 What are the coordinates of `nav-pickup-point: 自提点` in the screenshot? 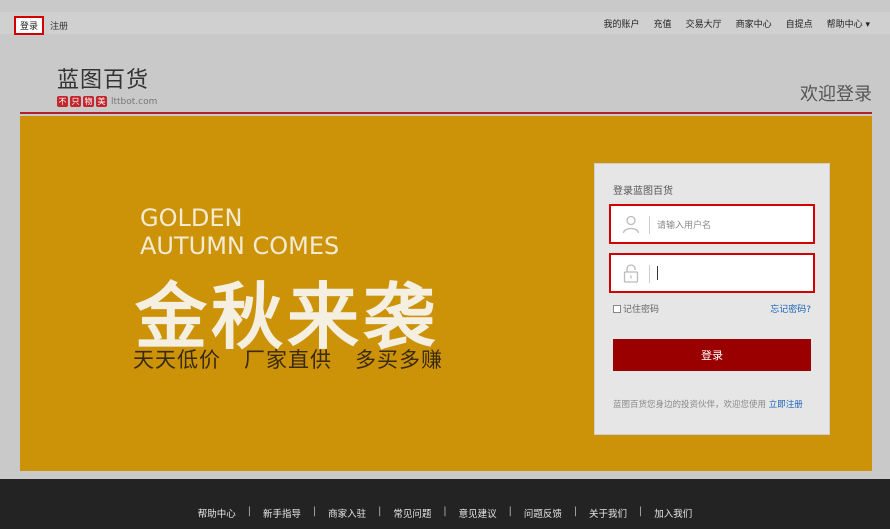 It's located at (799, 23).